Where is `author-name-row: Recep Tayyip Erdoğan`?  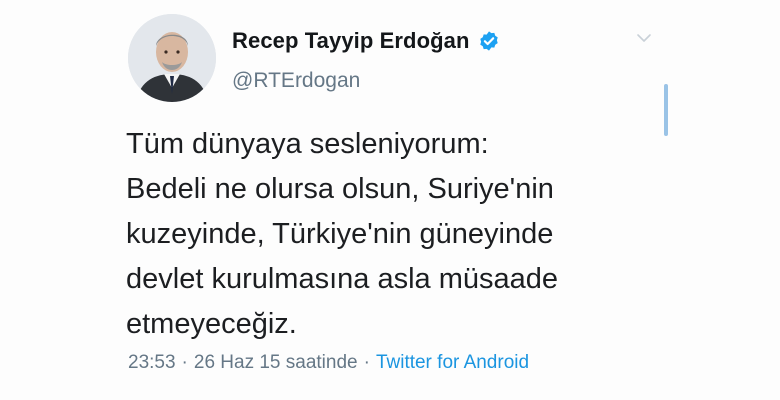 author-name-row: Recep Tayyip Erdoğan is located at coordinates (366, 41).